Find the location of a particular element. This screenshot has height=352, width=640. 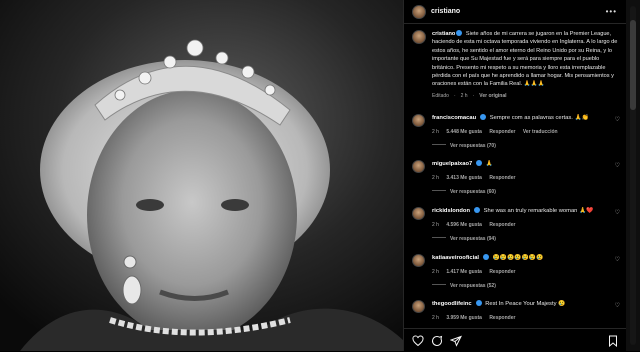

comment-text: 😢😢😢😢😢😢😢 is located at coordinates (518, 258).